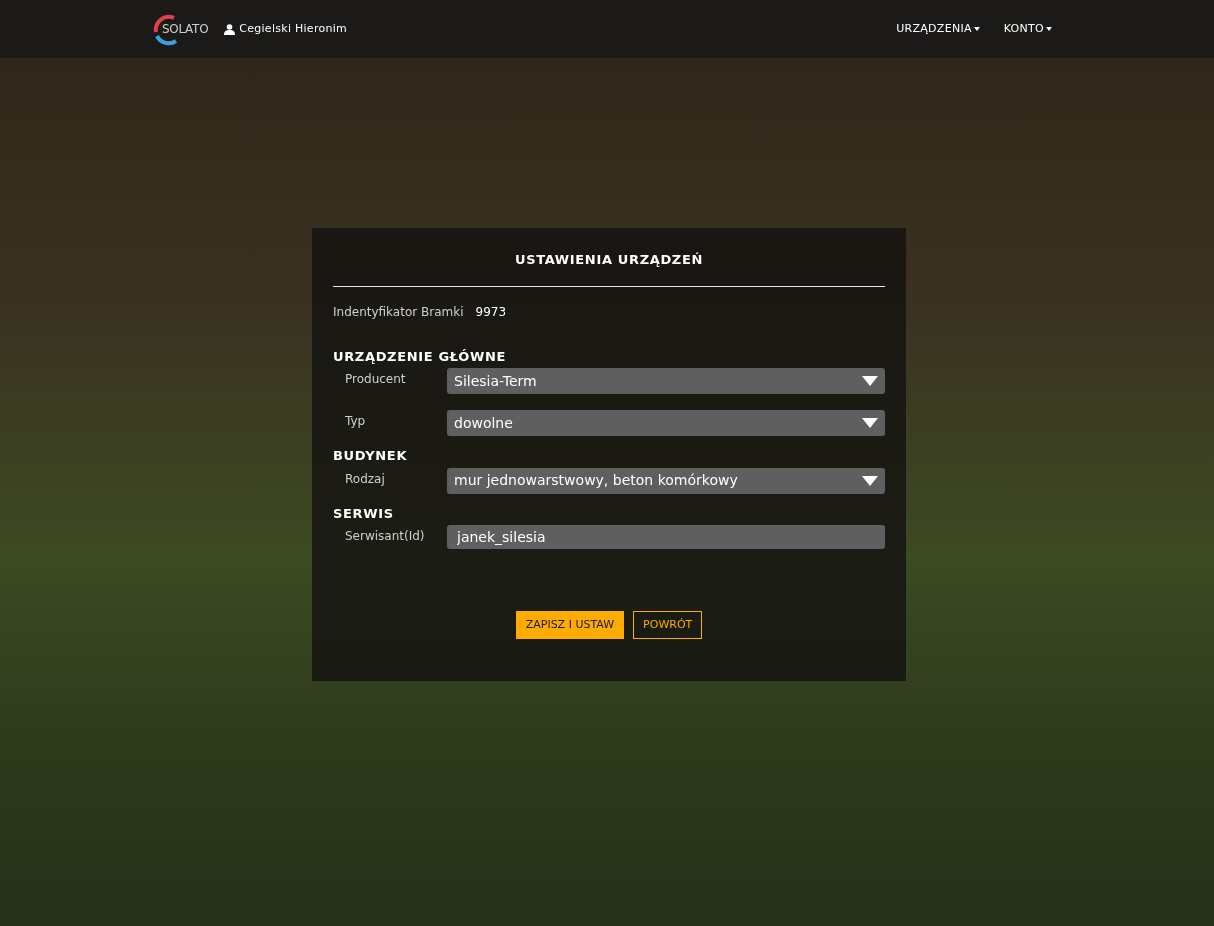 The width and height of the screenshot is (1214, 926). Describe the element at coordinates (185, 29) in the screenshot. I see `logo-text: SOLATO` at that location.